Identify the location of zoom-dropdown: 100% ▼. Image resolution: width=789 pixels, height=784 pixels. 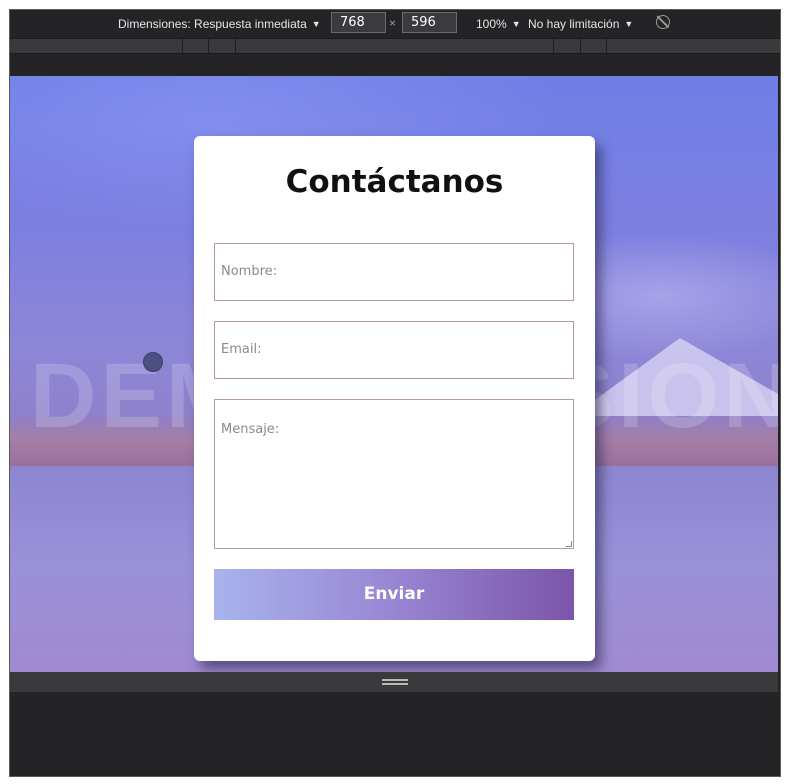
(498, 24).